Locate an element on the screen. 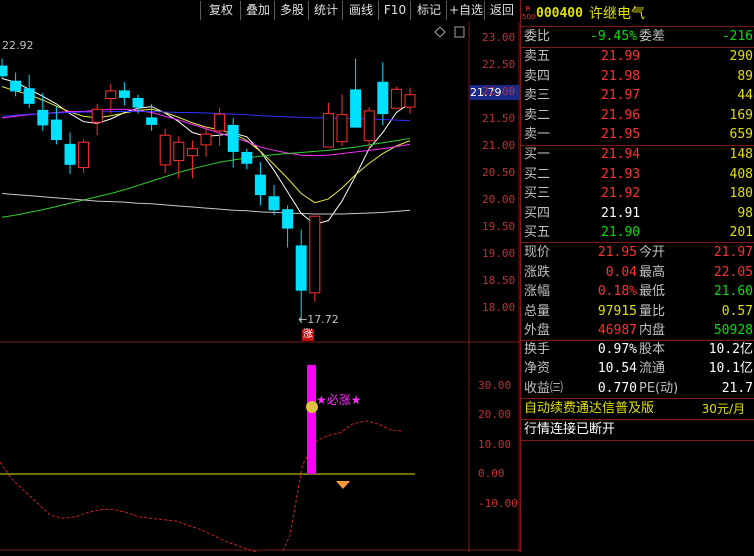 The height and width of the screenshot is (556, 754). asks-row: 卖五 21.99 290 is located at coordinates (637, 57).